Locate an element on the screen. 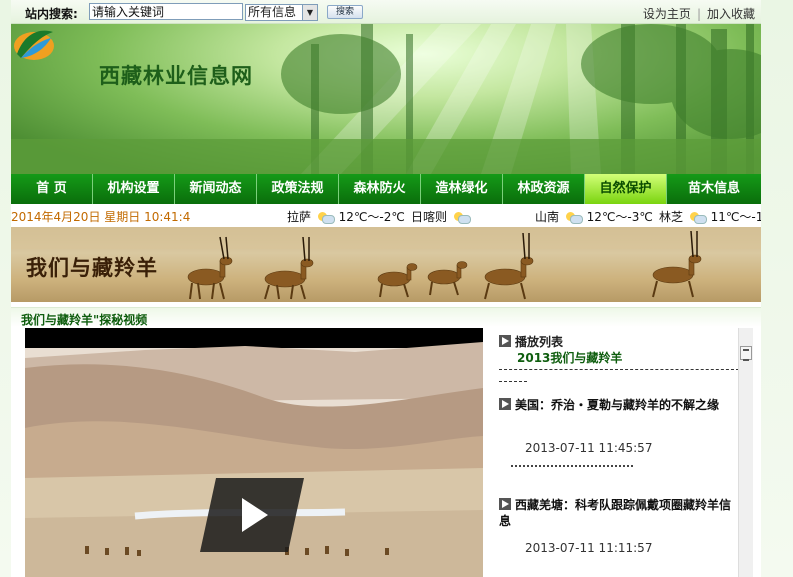 Image resolution: width=793 pixels, height=577 pixels. search-input is located at coordinates (166, 11).